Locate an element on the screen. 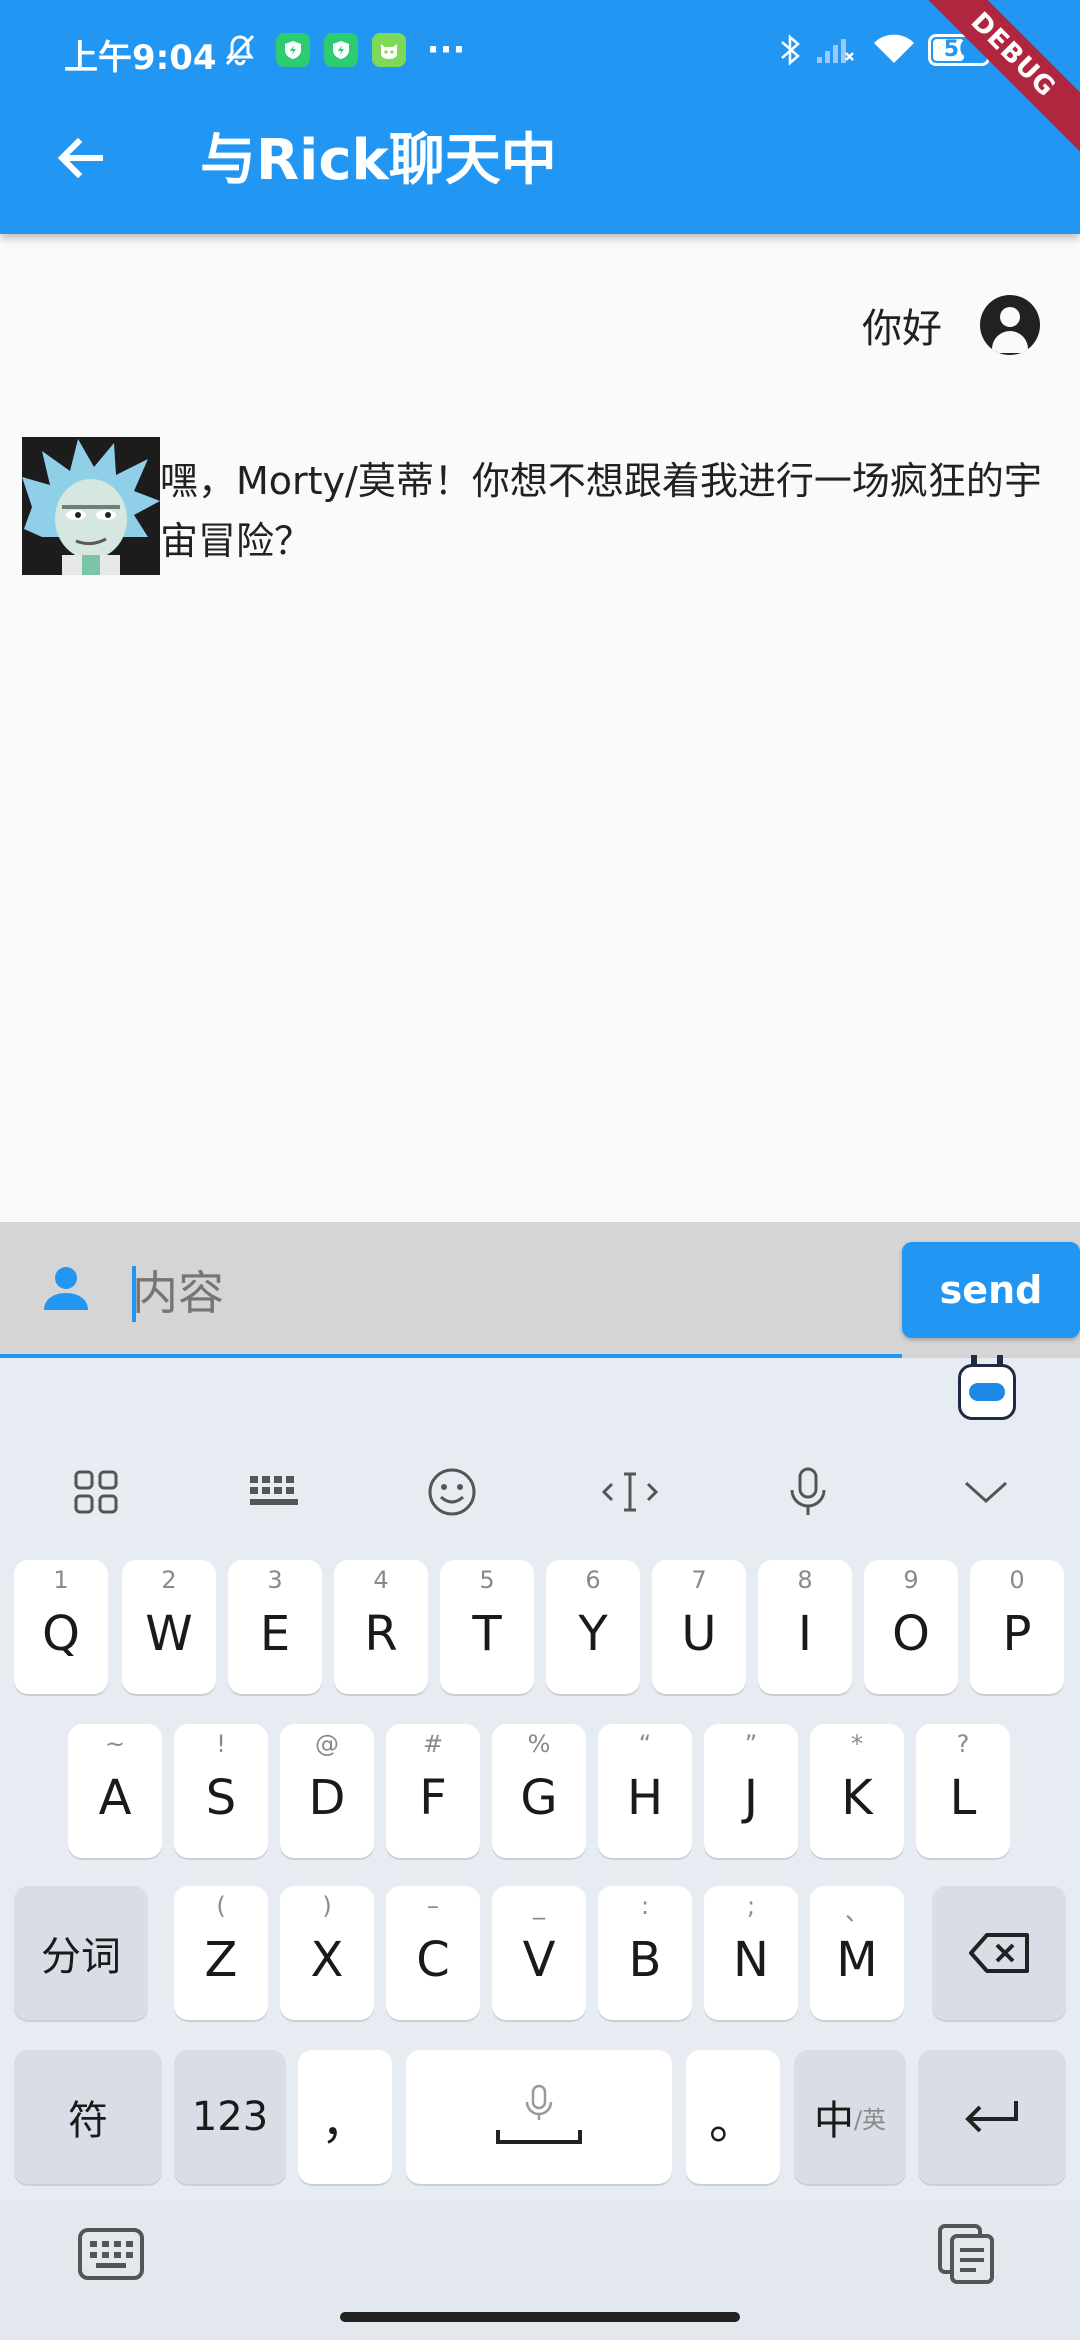  mute-bell-icon is located at coordinates (240, 50).